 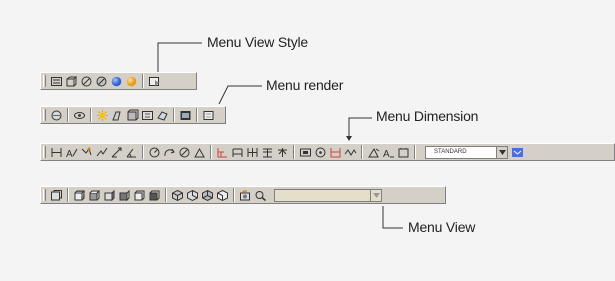 I want to click on fog-icon, so click(x=208, y=115).